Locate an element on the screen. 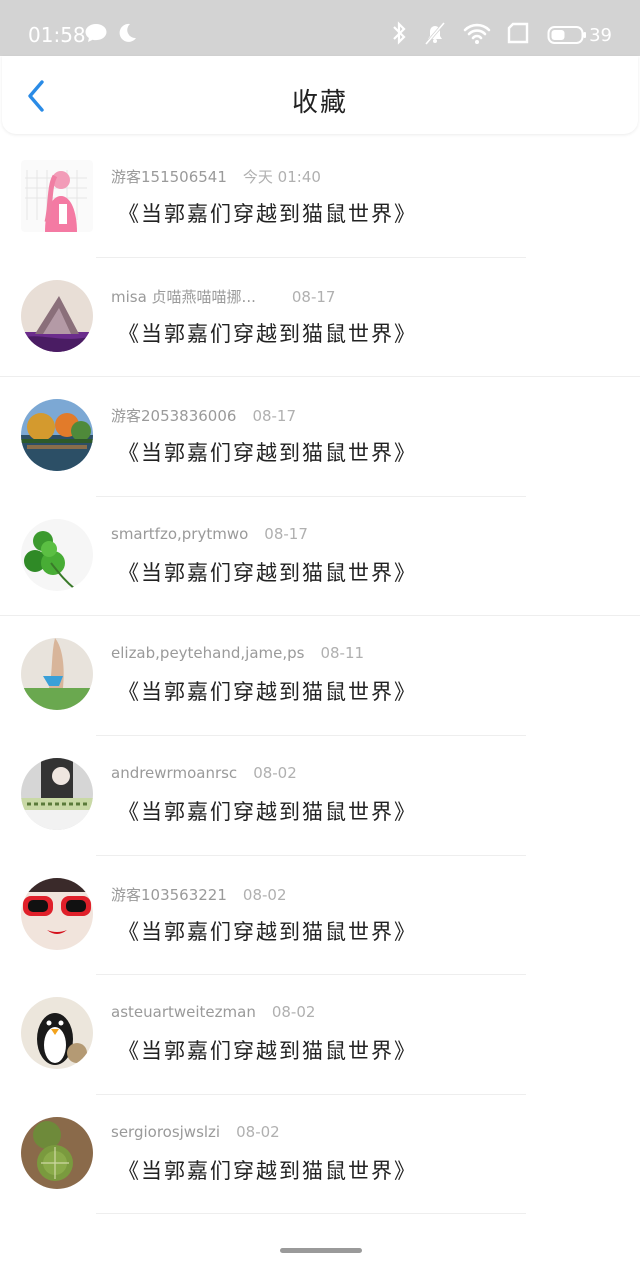  bell-off-icon is located at coordinates (435, 35).